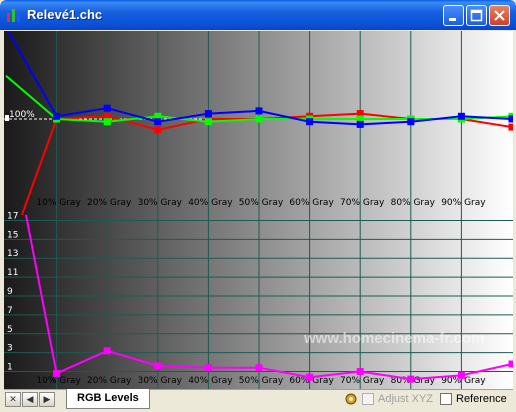 The image size is (516, 412). I want to click on maximize-button, so click(476, 15).